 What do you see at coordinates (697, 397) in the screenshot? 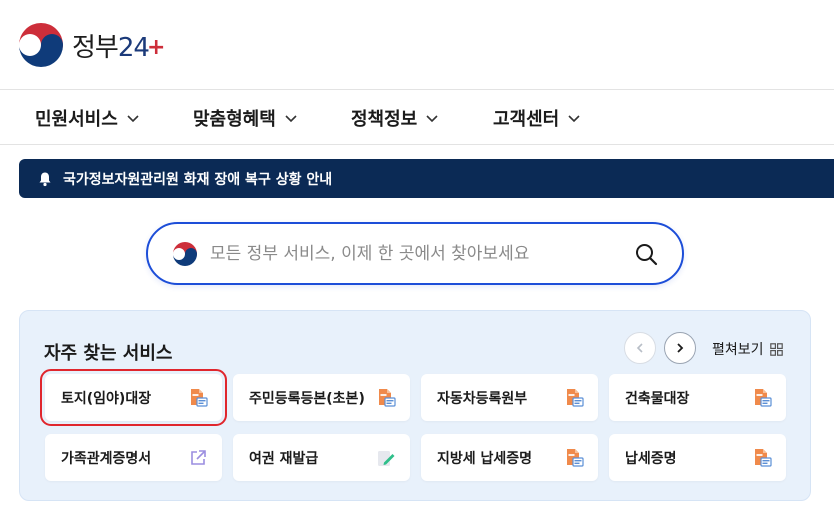
I see `service-card-building-register: 건축물대장` at bounding box center [697, 397].